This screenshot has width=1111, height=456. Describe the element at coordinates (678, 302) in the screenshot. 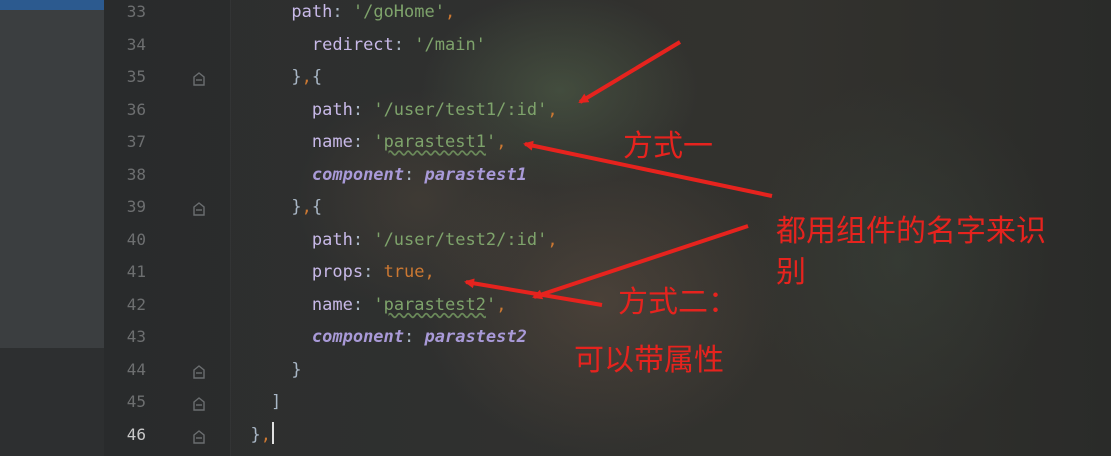

I see `annotation-method-two: 方式二：` at that location.